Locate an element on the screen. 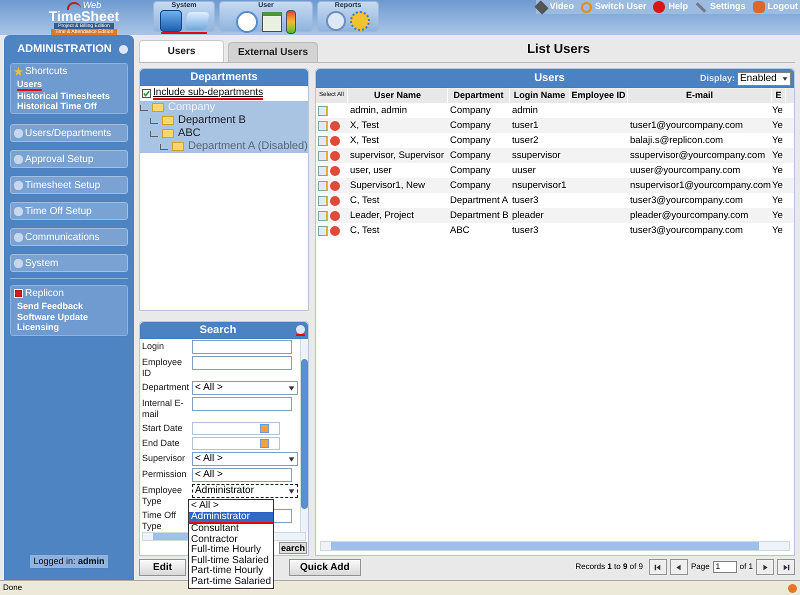 The width and height of the screenshot is (800, 595). collapse-icon is located at coordinates (123, 49).